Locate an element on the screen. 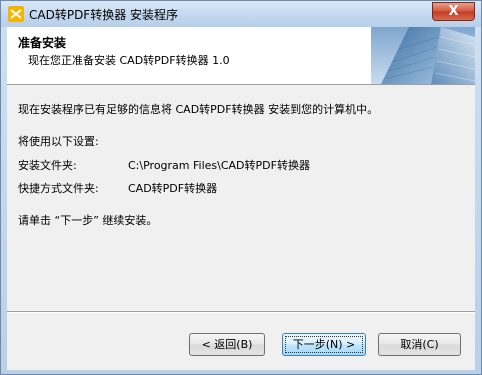 The width and height of the screenshot is (482, 375). page-subtitle: 现在您正准备安装 CAD转PDF转换器 1.0 is located at coordinates (129, 60).